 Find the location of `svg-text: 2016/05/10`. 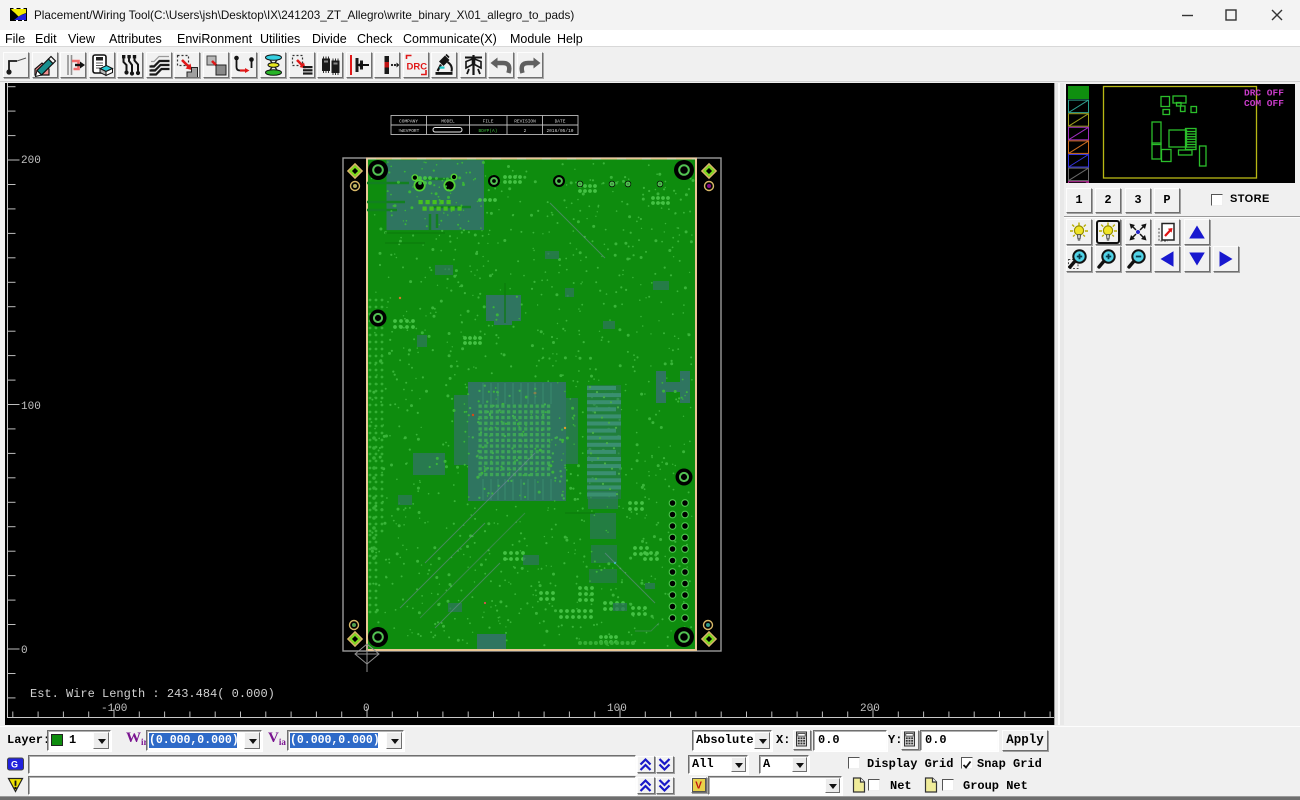

svg-text: 2016/05/10 is located at coordinates (559, 131).